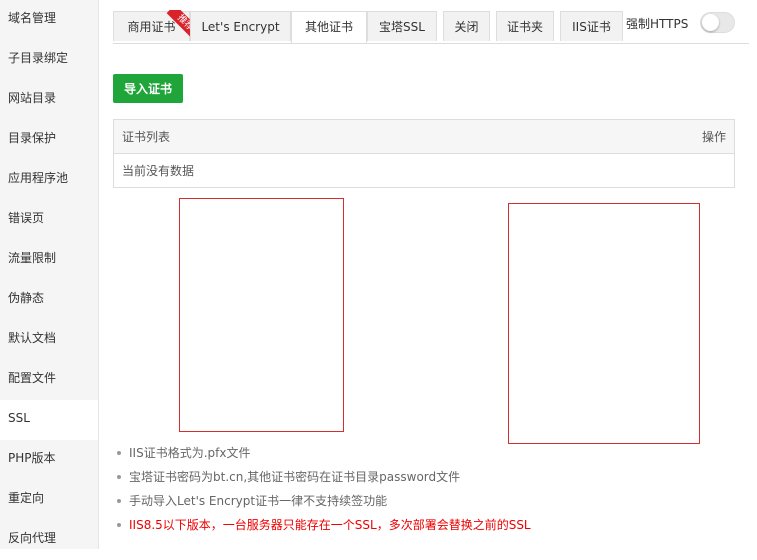 Image resolution: width=757 pixels, height=560 pixels. Describe the element at coordinates (525, 26) in the screenshot. I see `tab-cert-folder: 证书夹` at that location.